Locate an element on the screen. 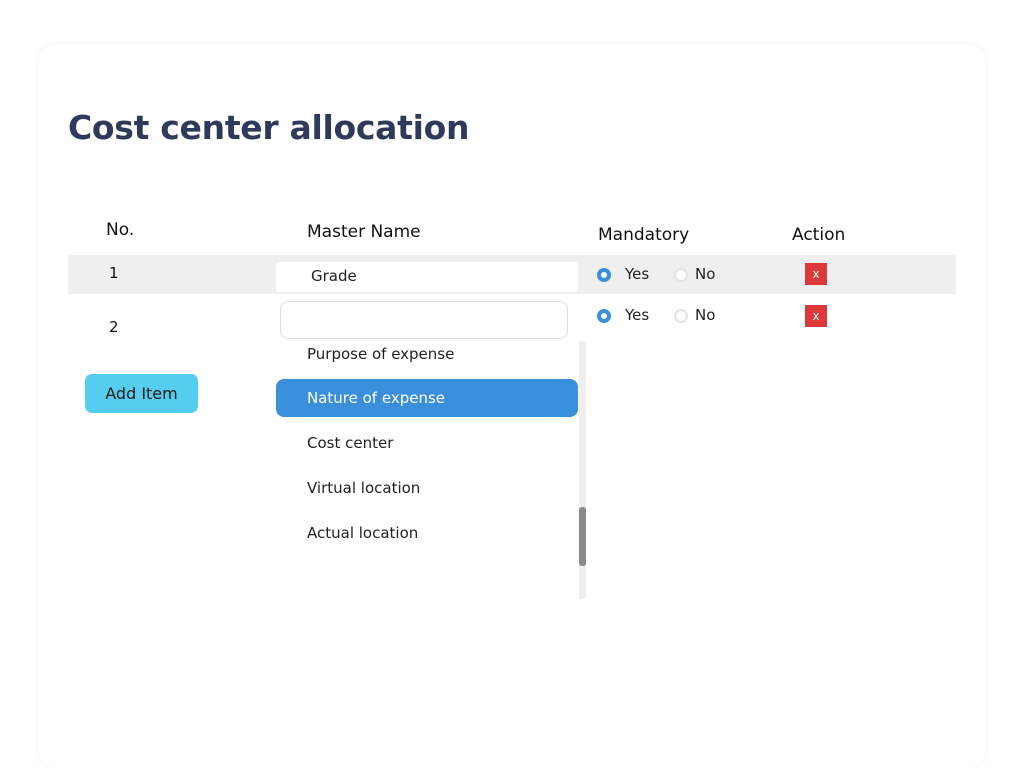 The image size is (1024, 768). dropdown-option: Cost center is located at coordinates (427, 443).